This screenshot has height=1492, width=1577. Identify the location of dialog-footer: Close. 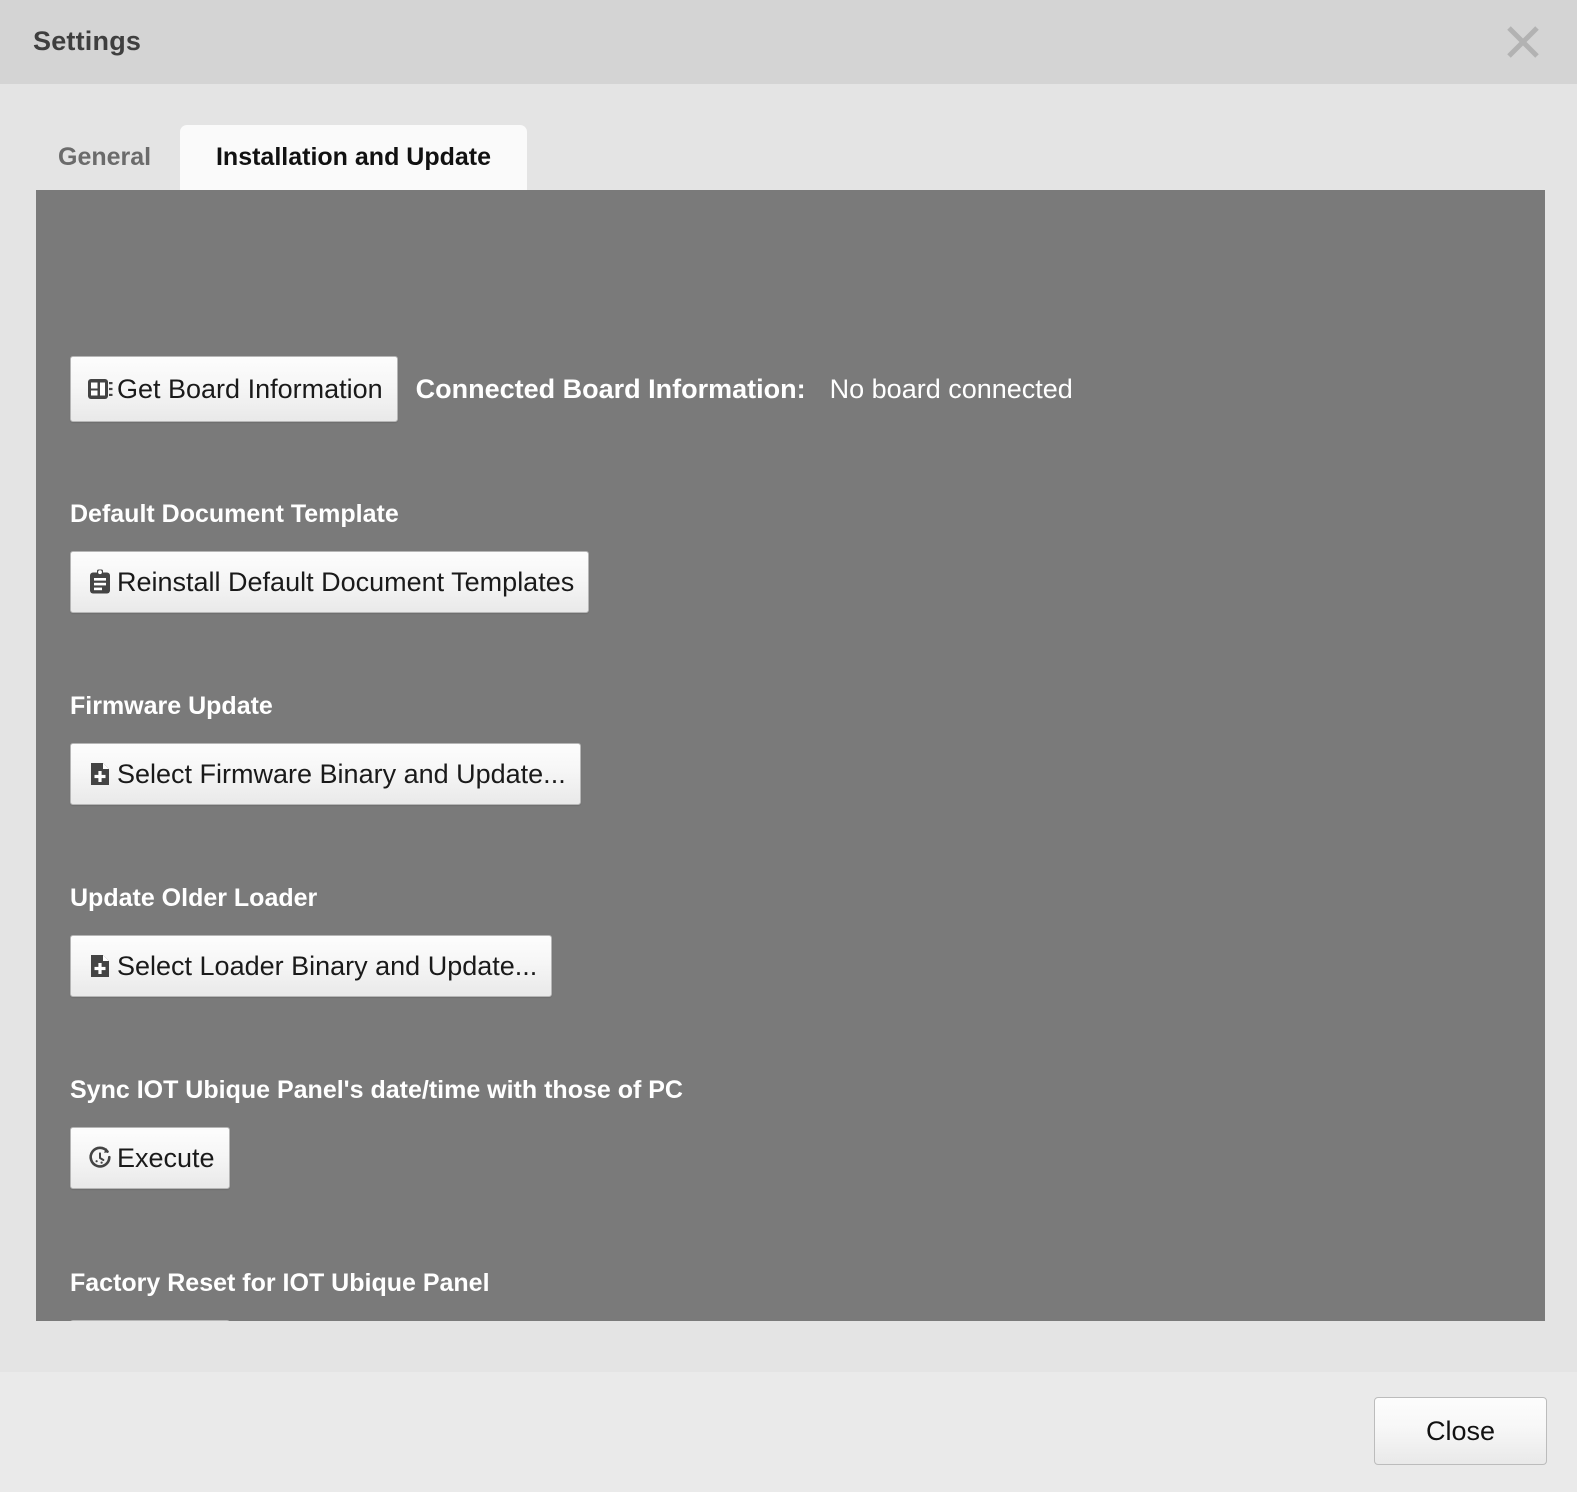
(788, 1432).